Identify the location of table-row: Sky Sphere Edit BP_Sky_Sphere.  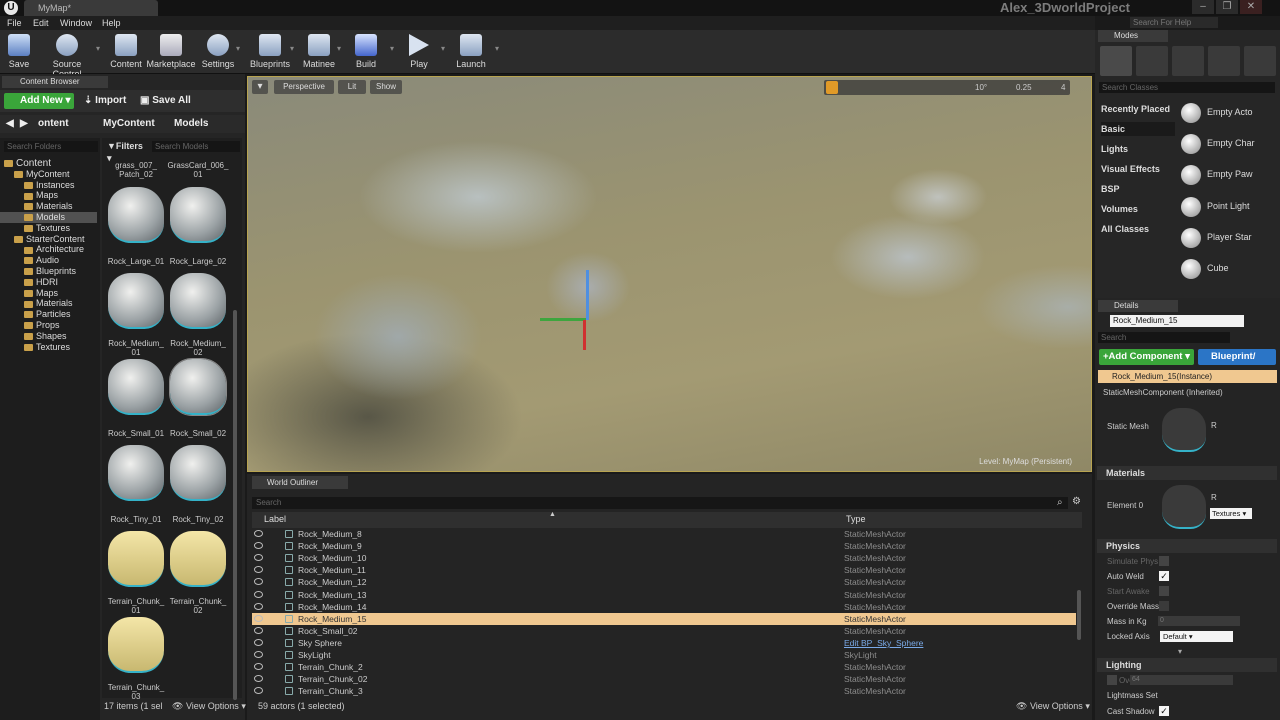
(664, 643).